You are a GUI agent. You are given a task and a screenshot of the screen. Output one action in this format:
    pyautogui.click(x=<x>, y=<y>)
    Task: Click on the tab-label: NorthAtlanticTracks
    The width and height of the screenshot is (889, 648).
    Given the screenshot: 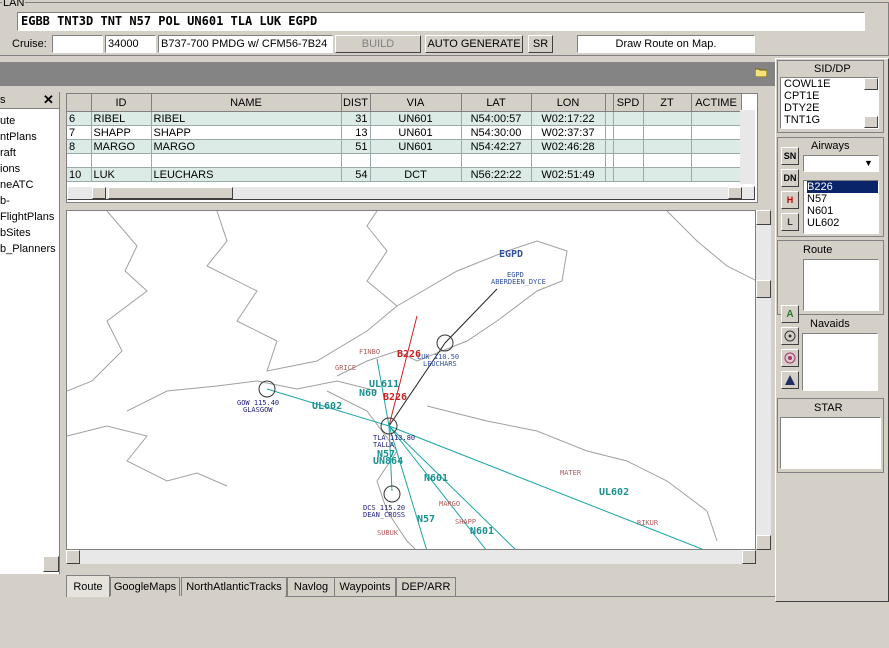 What is the action you would take?
    pyautogui.click(x=234, y=587)
    